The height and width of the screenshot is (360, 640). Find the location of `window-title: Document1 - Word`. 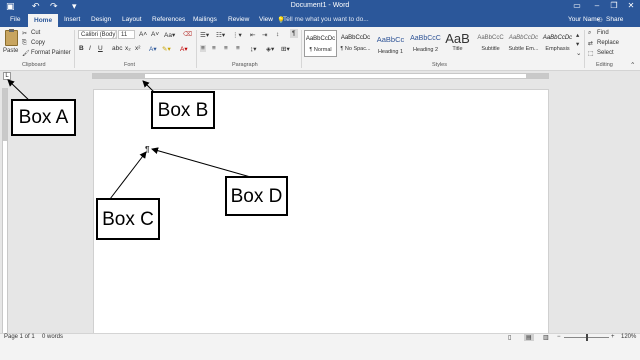

window-title: Document1 - Word is located at coordinates (320, 5).